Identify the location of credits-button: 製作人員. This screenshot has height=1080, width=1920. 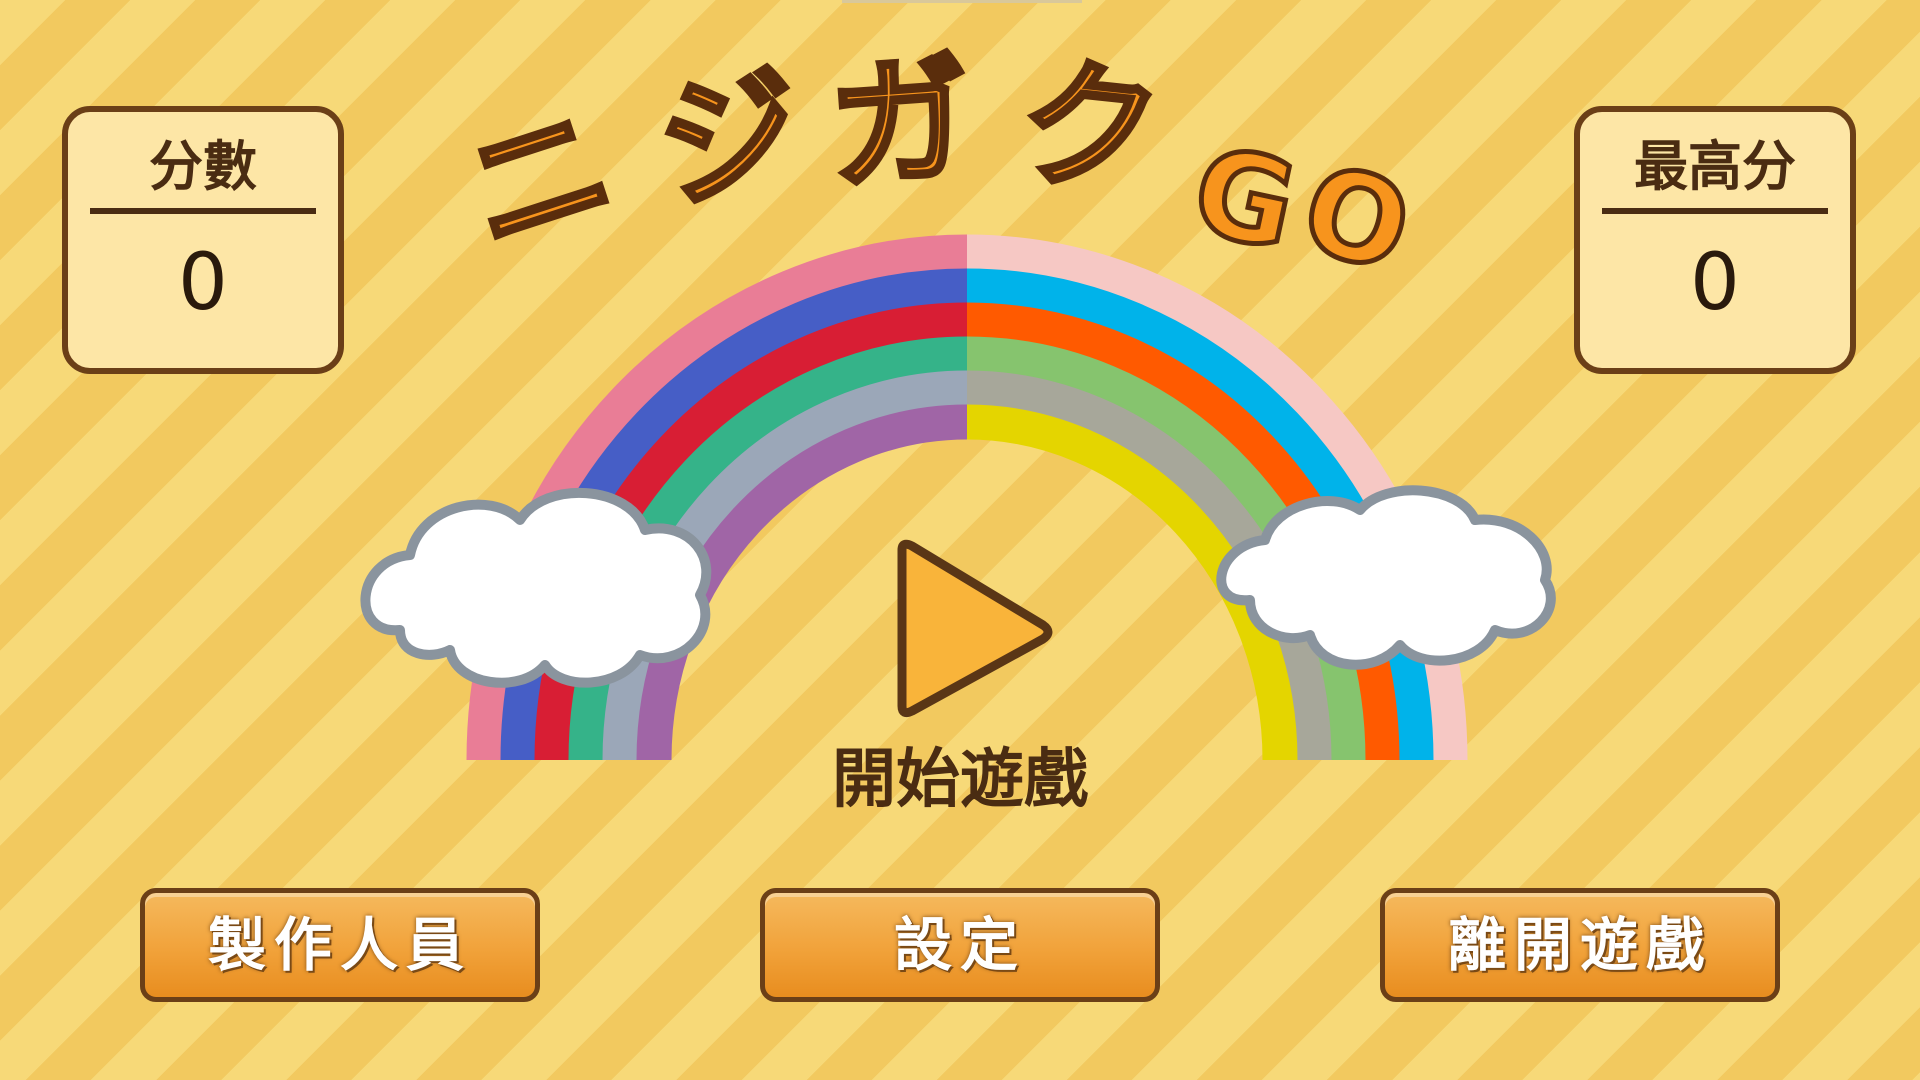
(340, 945).